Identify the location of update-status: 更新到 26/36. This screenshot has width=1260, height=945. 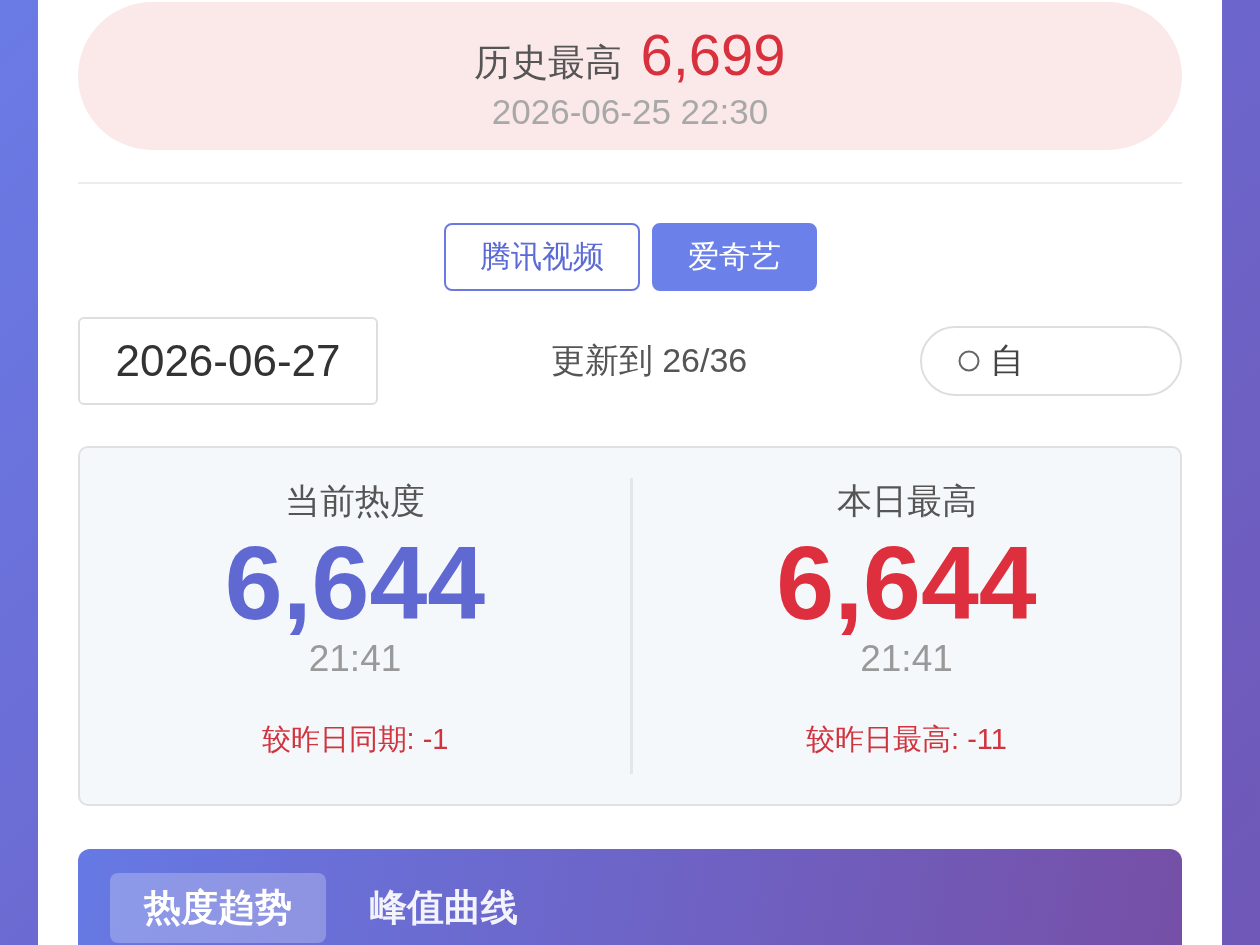
(649, 360).